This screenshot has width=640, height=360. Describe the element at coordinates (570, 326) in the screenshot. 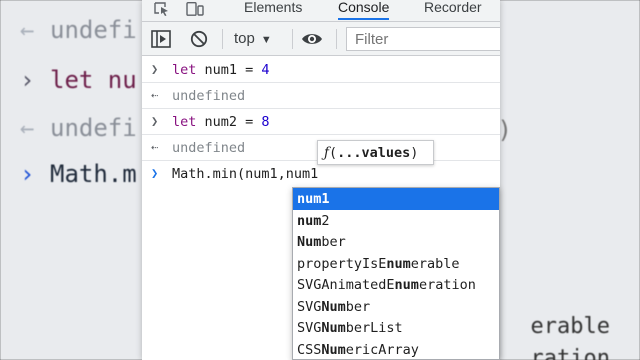

I see `bg-hint-text: erable` at that location.